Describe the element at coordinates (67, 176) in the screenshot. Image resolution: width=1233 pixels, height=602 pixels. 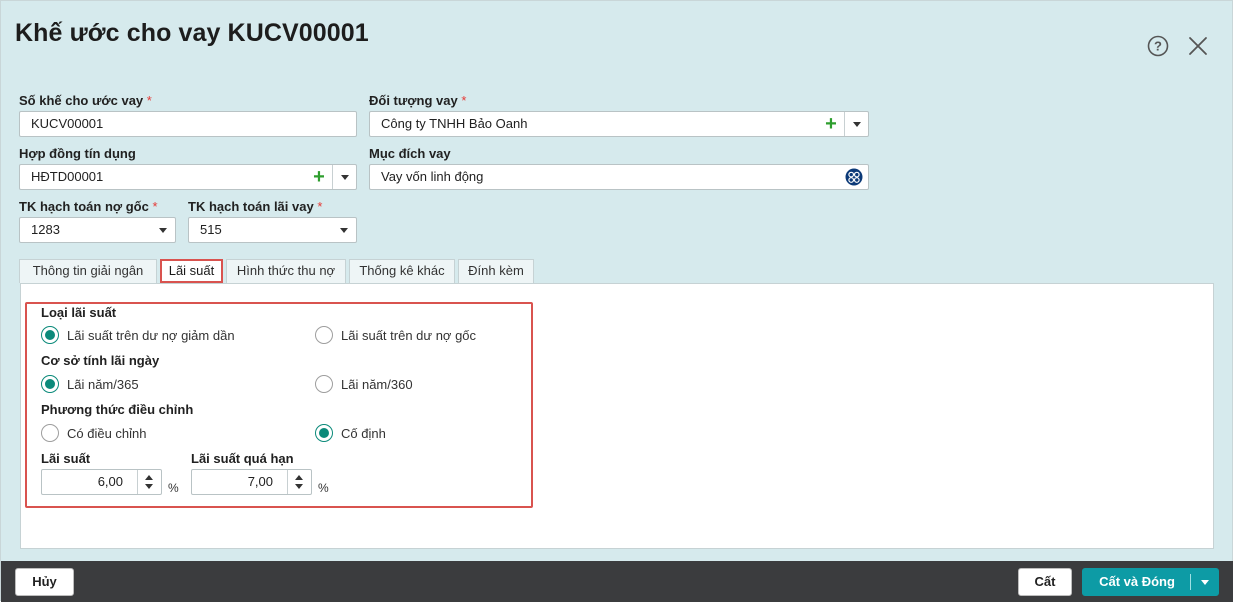
I see `credit-contract-value: HĐTD00001` at that location.